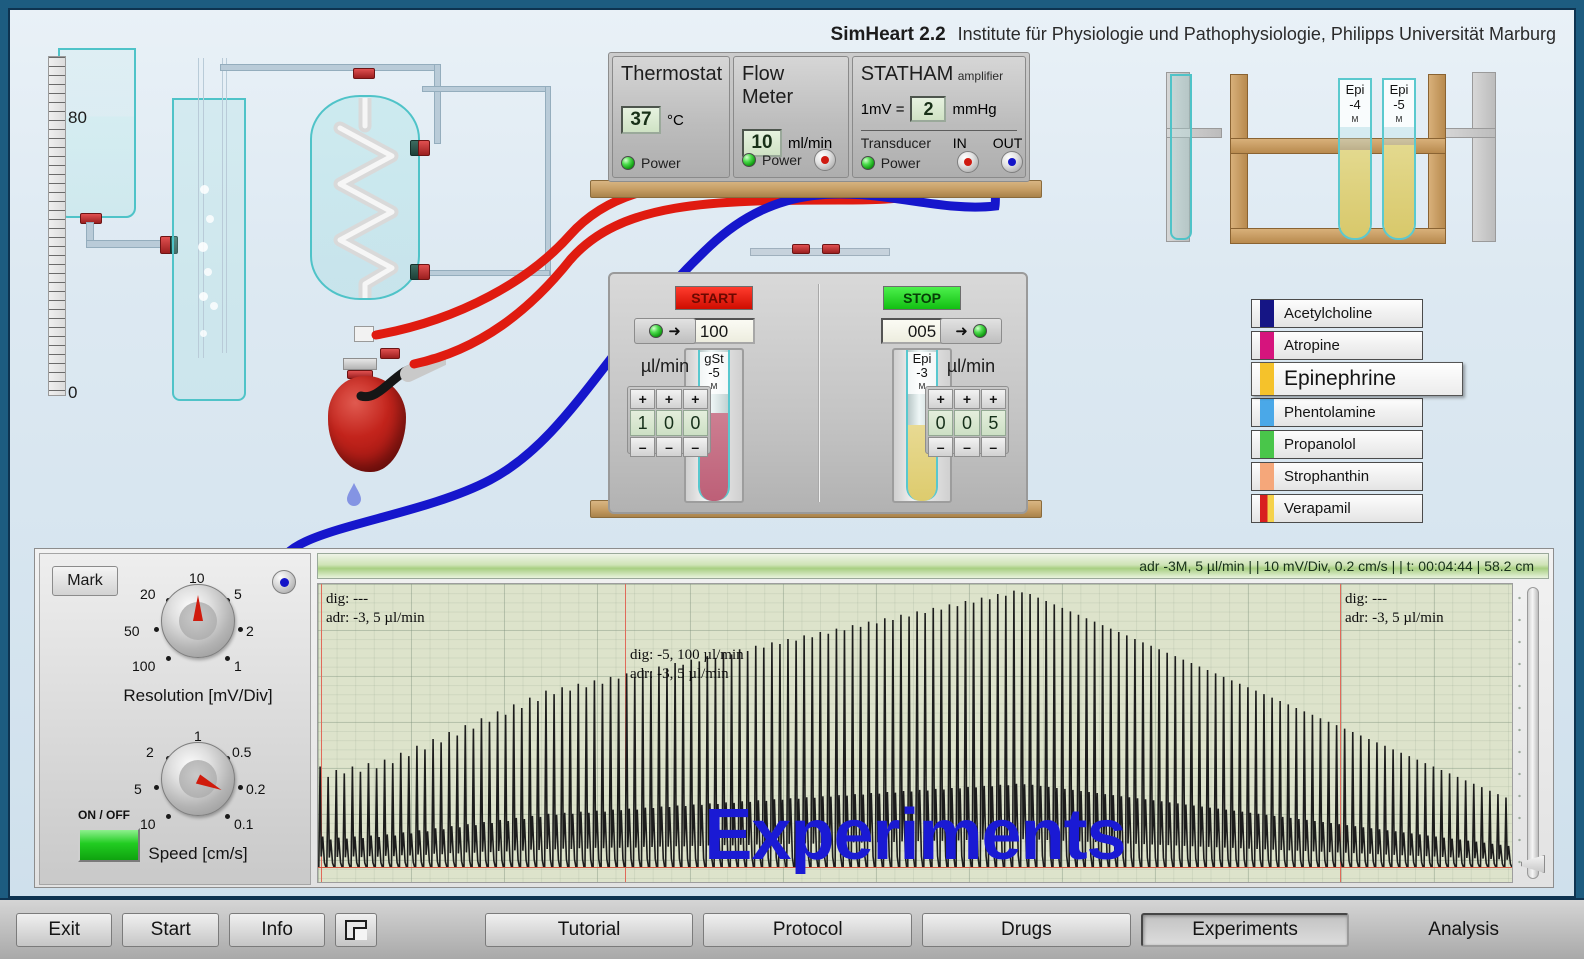  I want to click on pump-top-manifold, so click(820, 252).